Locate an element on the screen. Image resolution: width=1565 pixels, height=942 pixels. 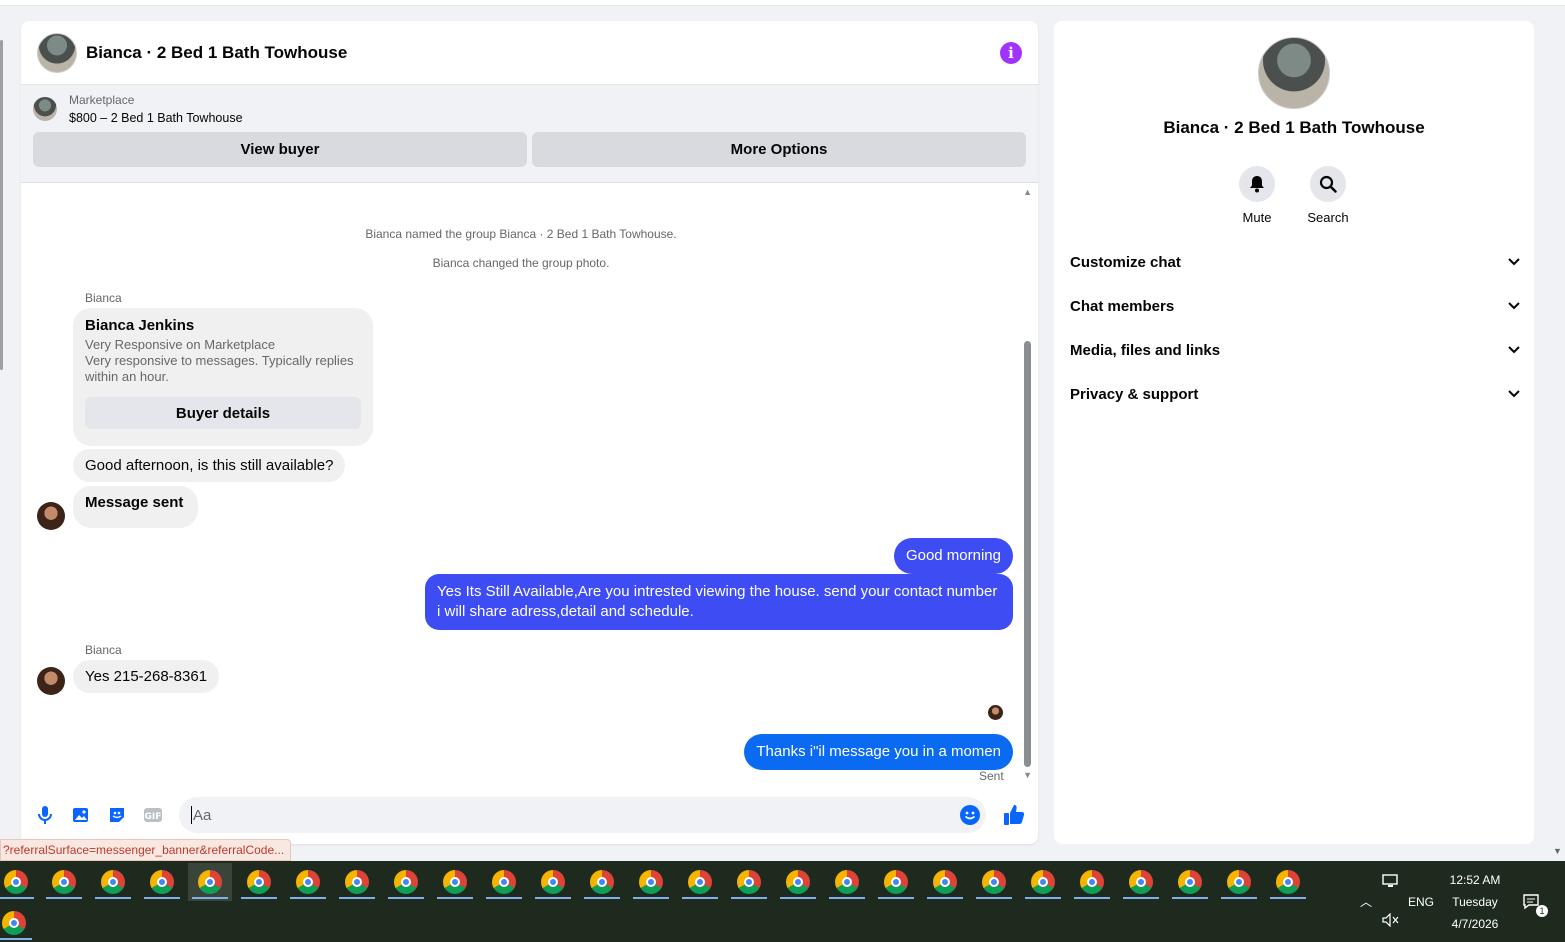
section-media-files-links: Media, files and links is located at coordinates (1295, 350).